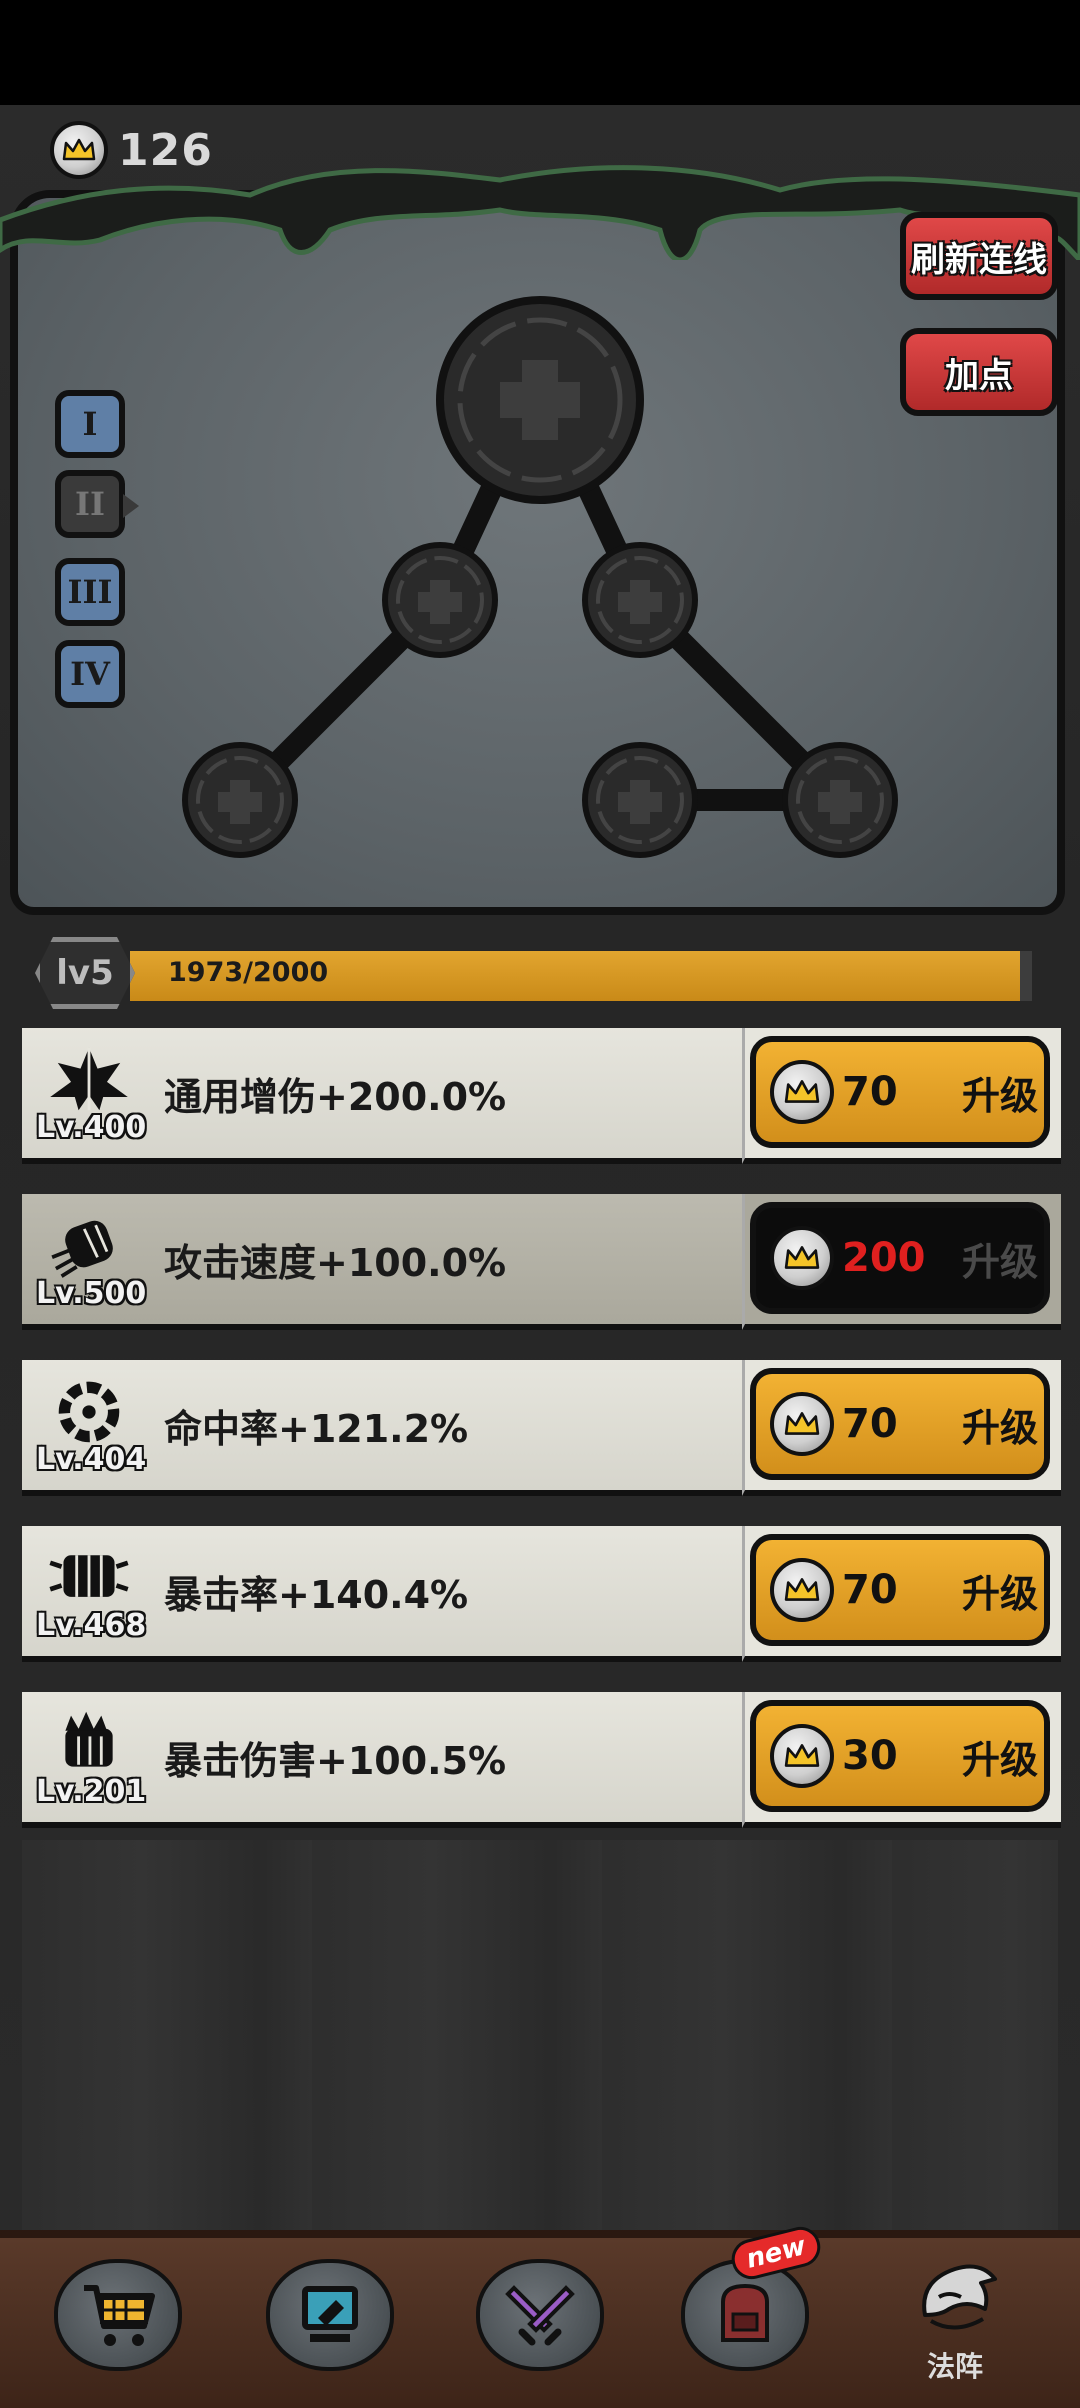  What do you see at coordinates (85, 973) in the screenshot?
I see `level-badge: lv5` at bounding box center [85, 973].